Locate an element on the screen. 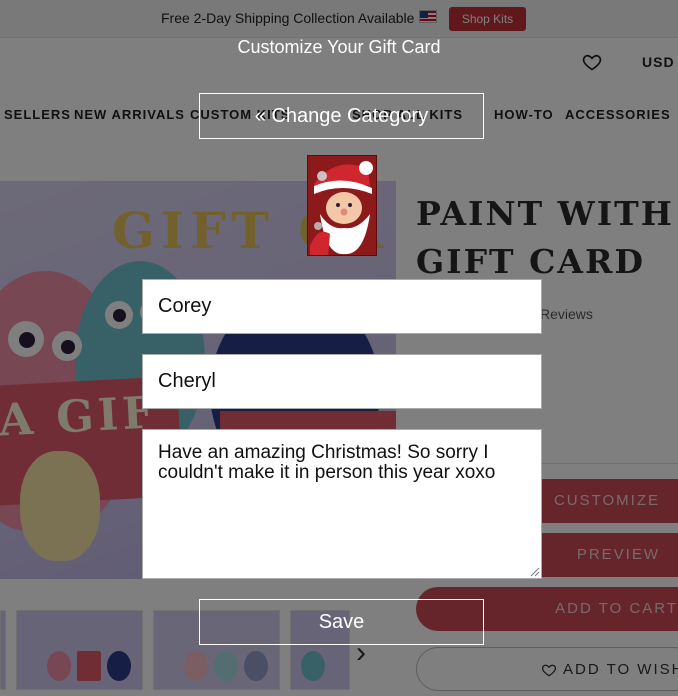  to-name-field is located at coordinates (342, 306).